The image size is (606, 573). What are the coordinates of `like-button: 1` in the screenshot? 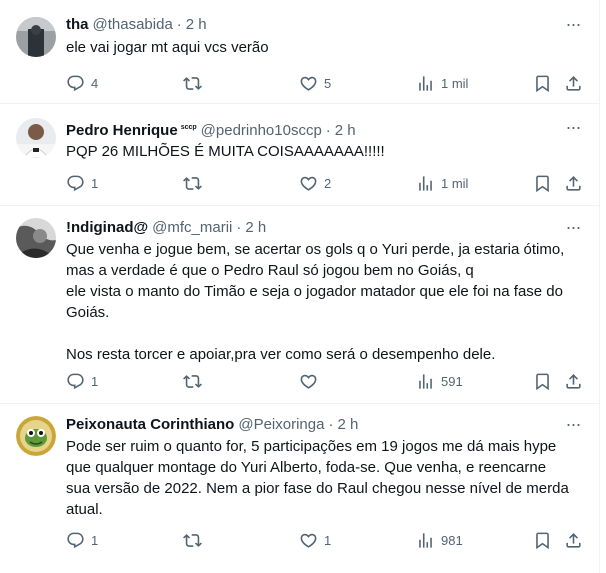 It's located at (315, 540).